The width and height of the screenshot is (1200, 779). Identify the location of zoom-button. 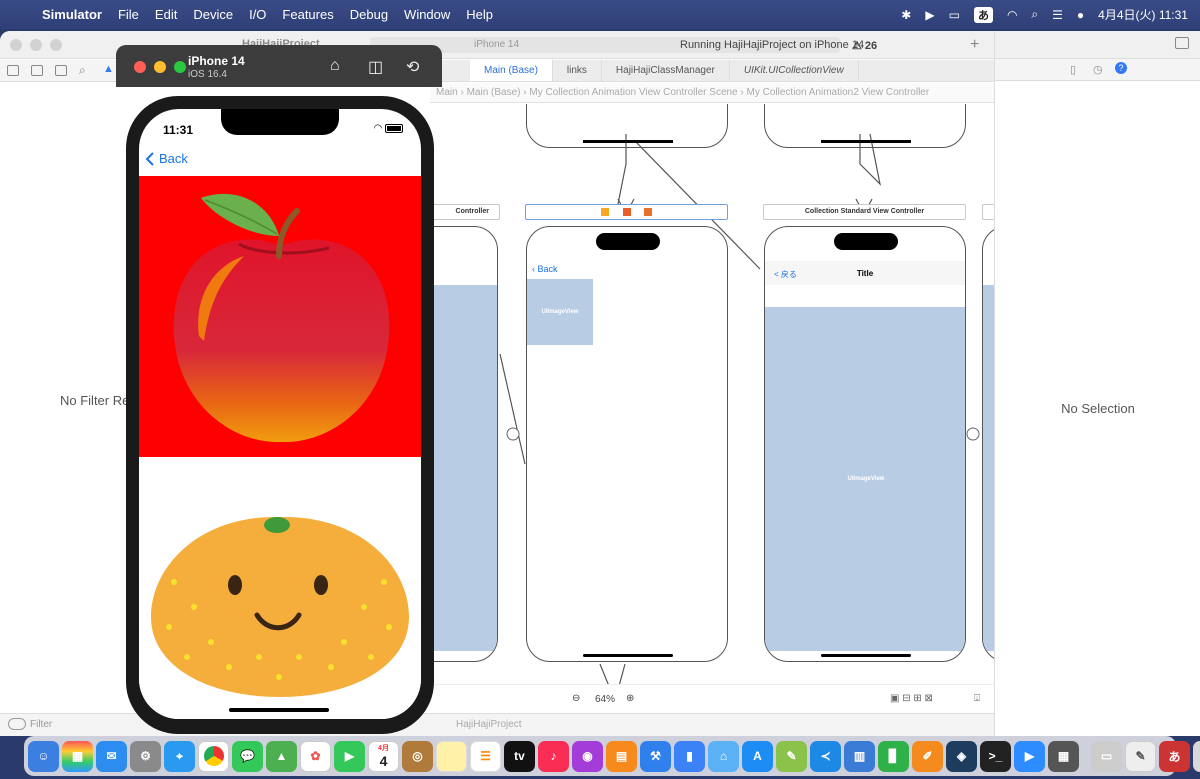
(56, 45).